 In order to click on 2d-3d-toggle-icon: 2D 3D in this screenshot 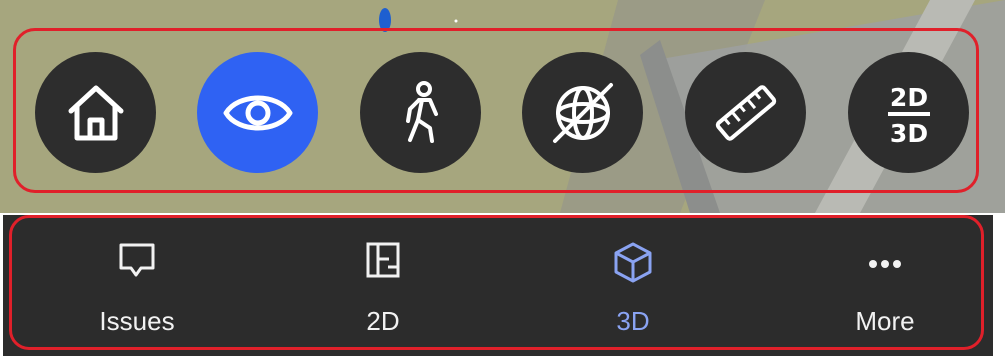, I will do `click(908, 115)`.